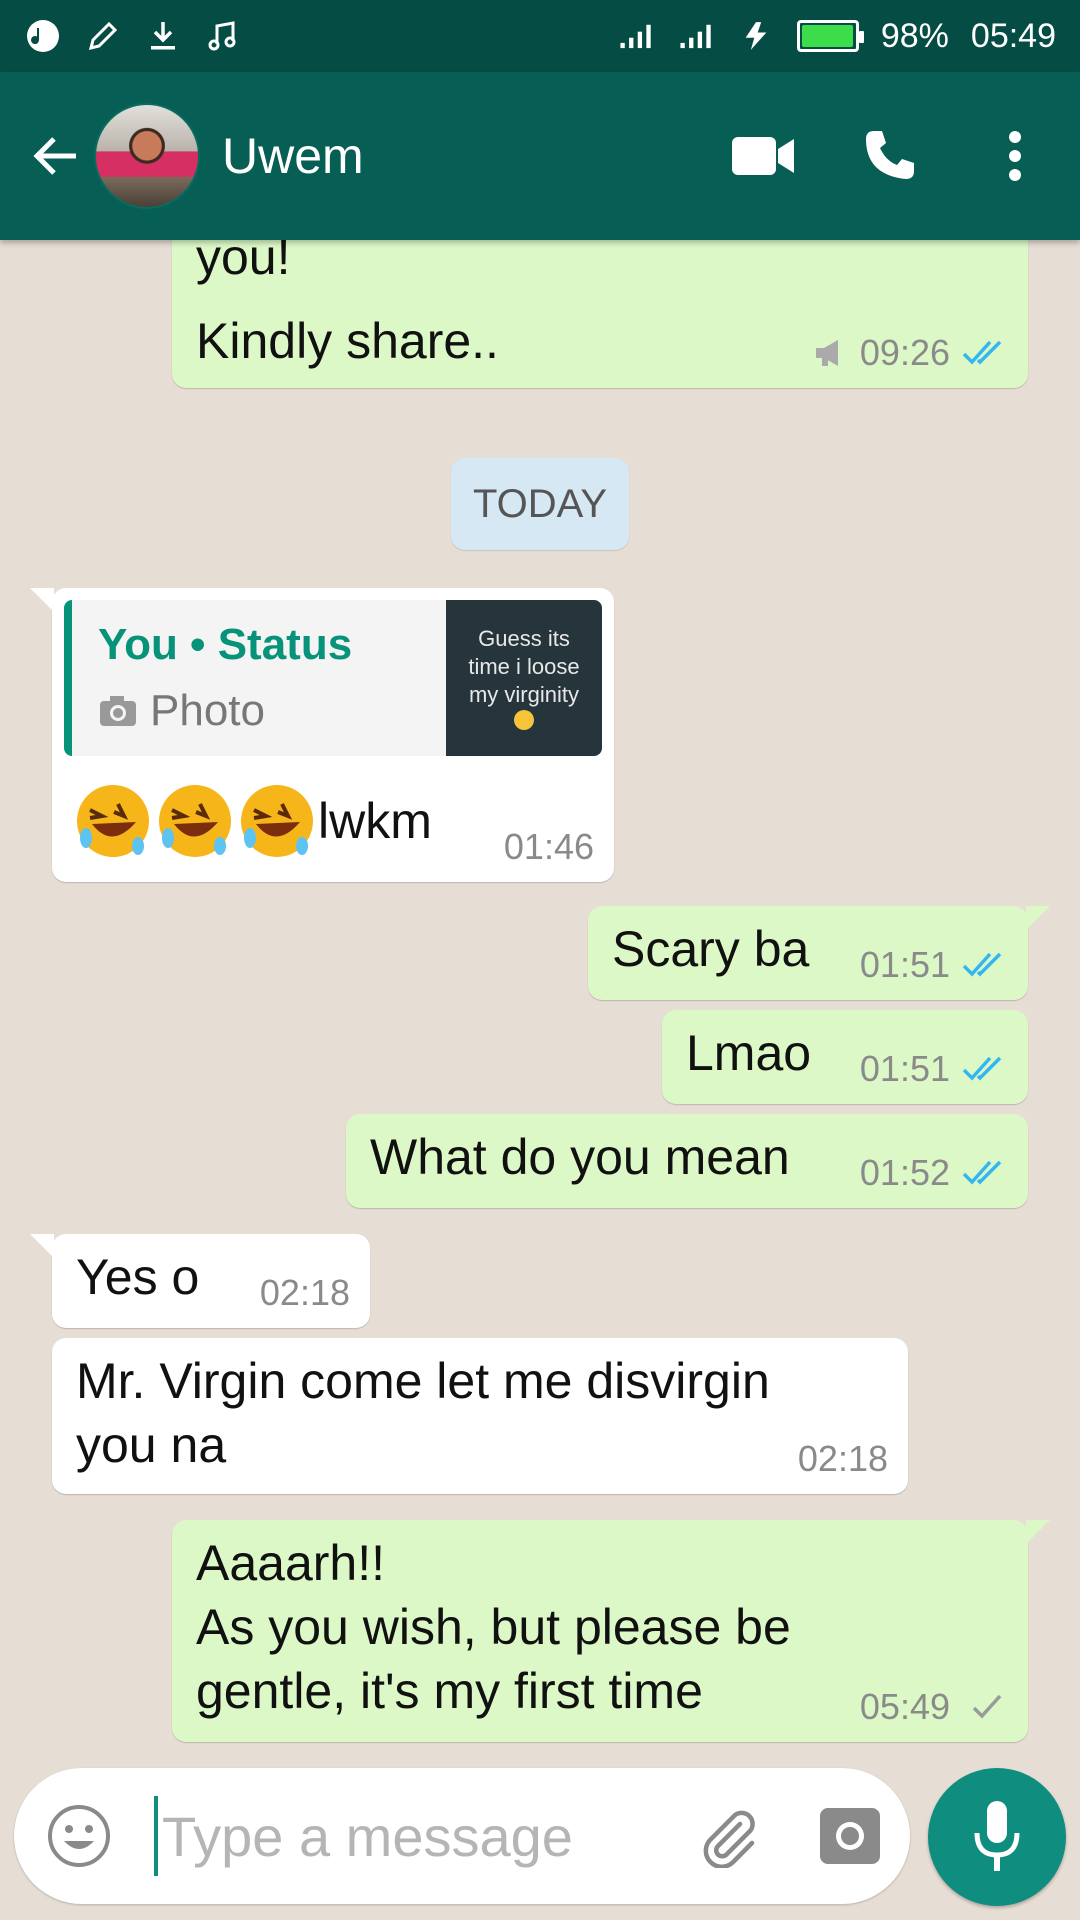 Image resolution: width=1080 pixels, height=1920 pixels. What do you see at coordinates (79, 1836) in the screenshot?
I see `emoji-icon` at bounding box center [79, 1836].